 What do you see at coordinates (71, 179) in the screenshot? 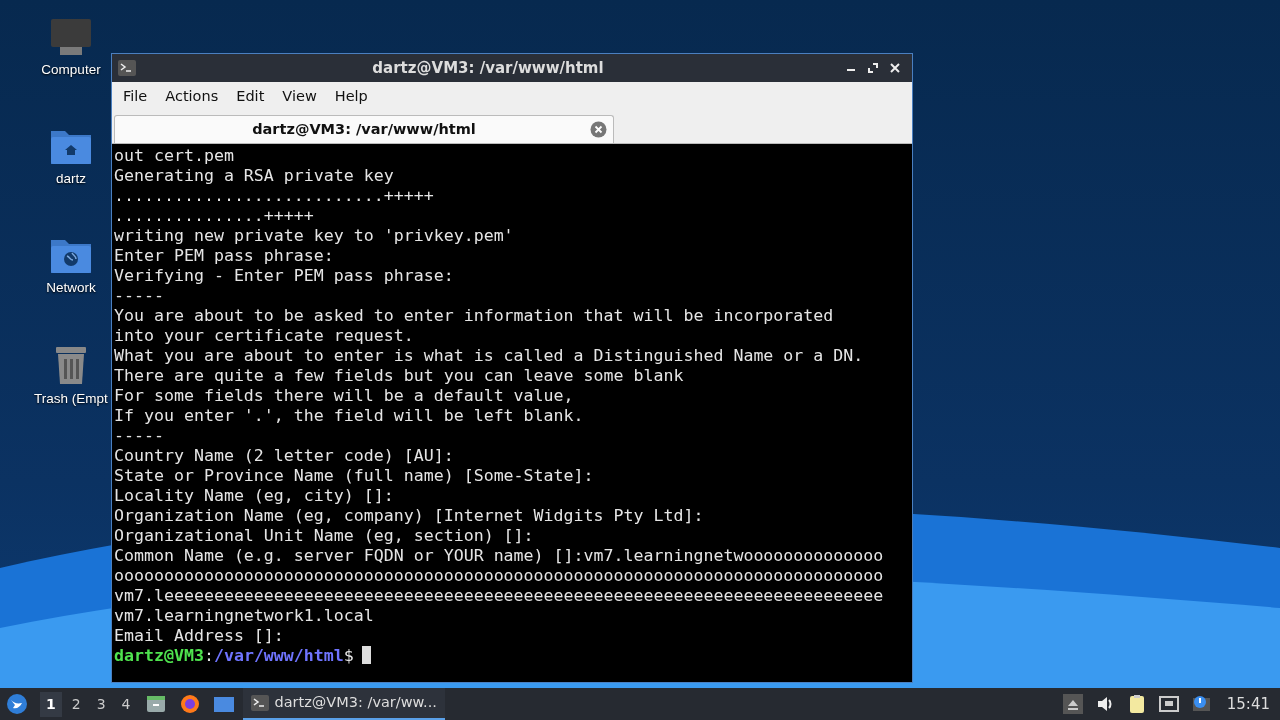
I see `icon-label: dartz` at bounding box center [71, 179].